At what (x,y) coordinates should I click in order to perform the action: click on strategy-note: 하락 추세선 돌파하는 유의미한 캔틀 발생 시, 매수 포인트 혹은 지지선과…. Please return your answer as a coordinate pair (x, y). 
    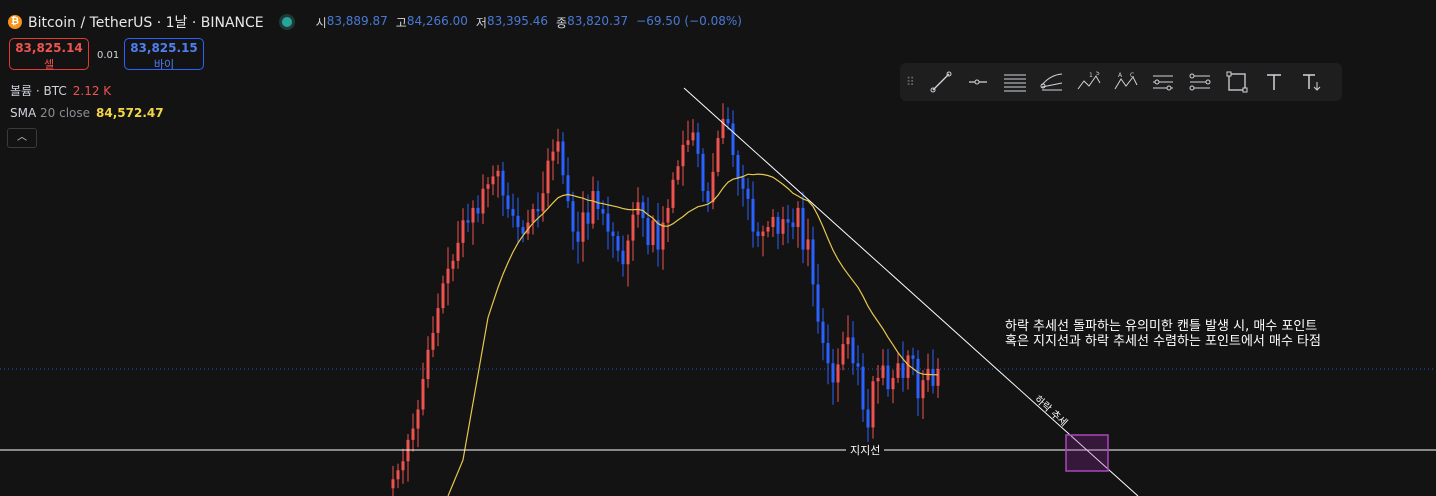
    Looking at the image, I should click on (1163, 334).